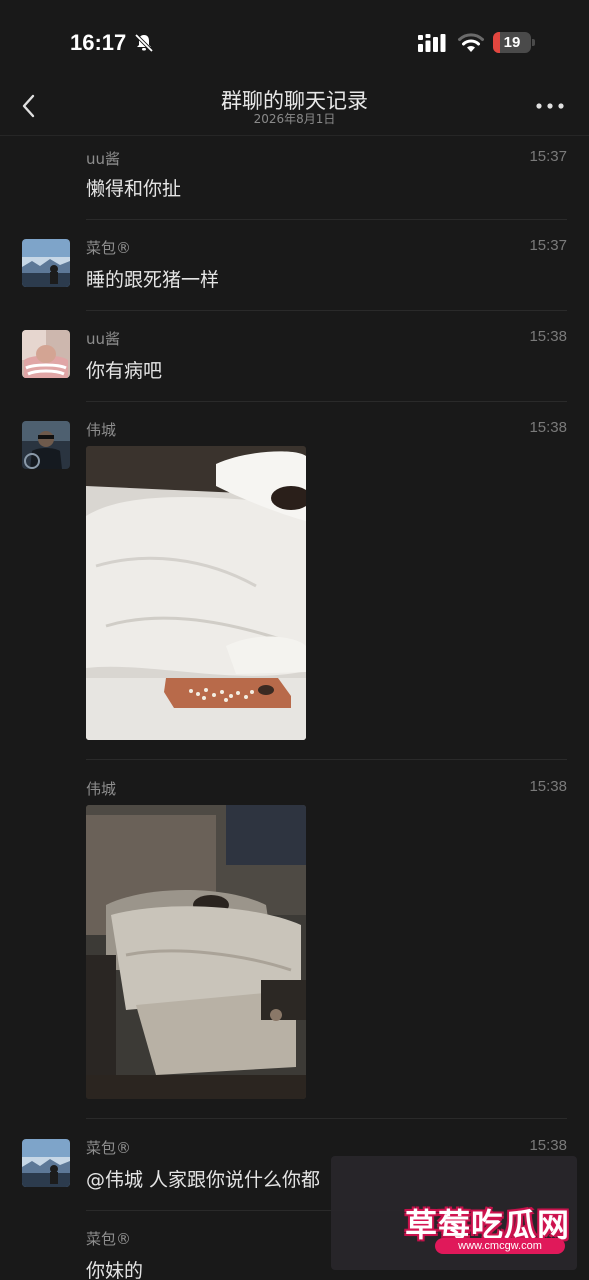 Image resolution: width=589 pixels, height=1280 pixels. I want to click on status-bar: 16:17 19, so click(294, 40).